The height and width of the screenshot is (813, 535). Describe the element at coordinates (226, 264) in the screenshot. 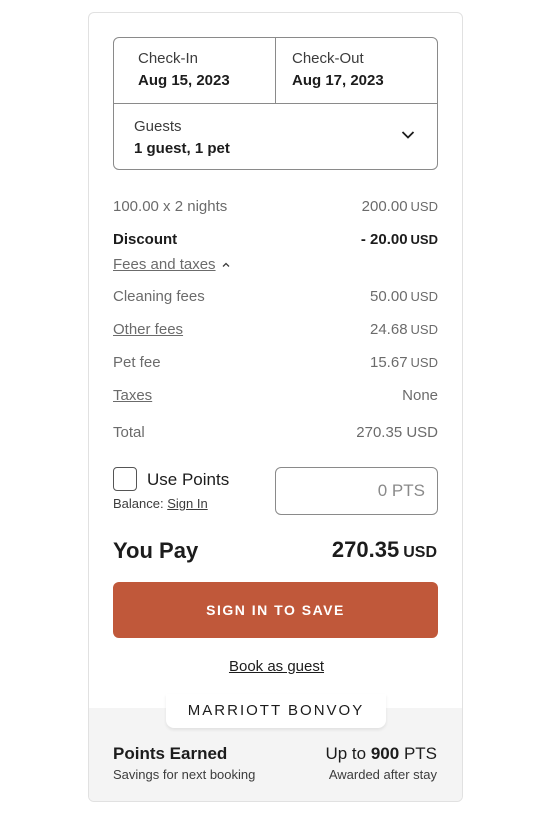

I see `chevron-up-icon` at that location.